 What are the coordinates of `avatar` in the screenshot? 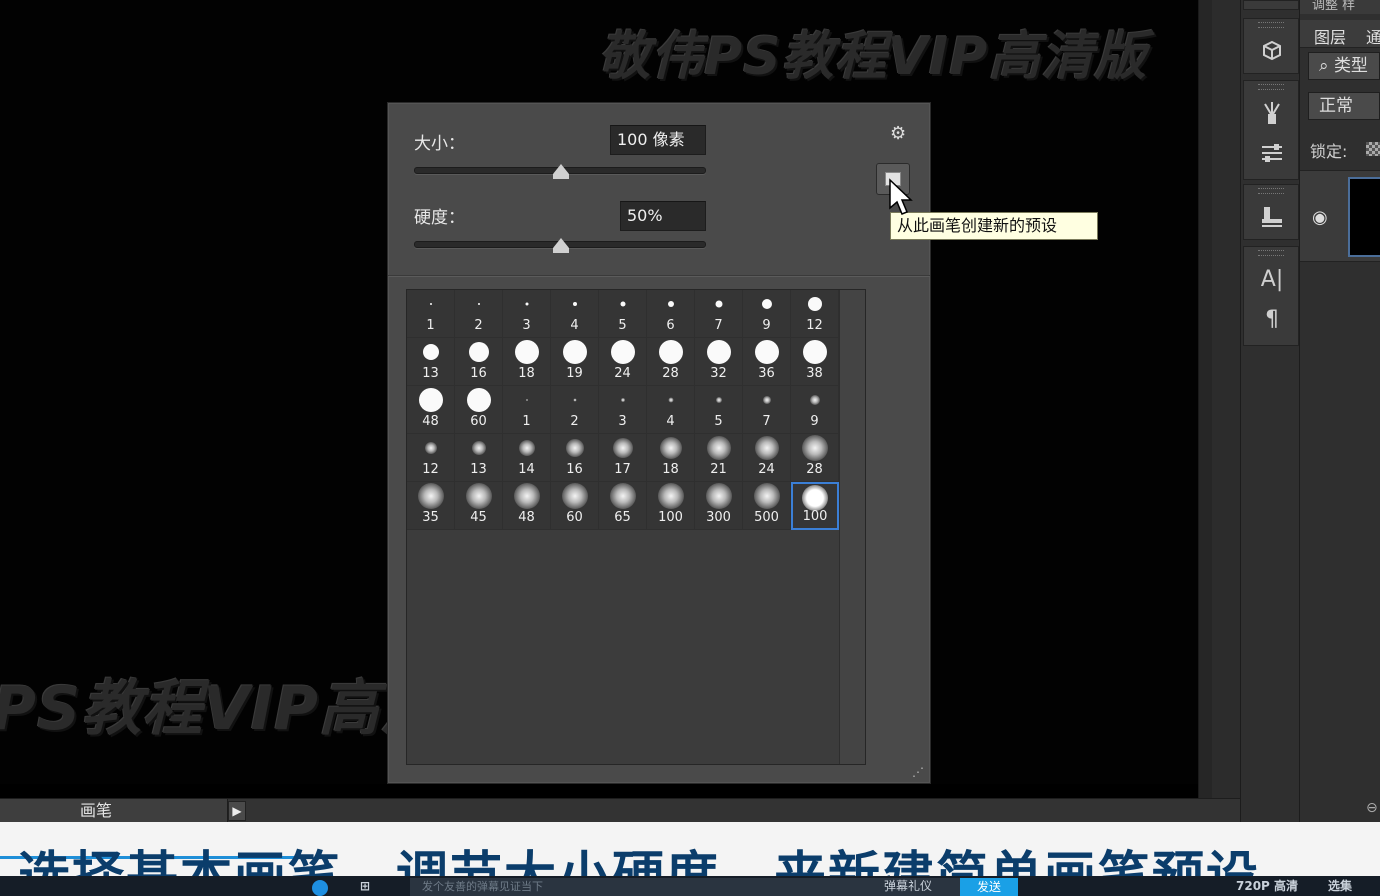 It's located at (320, 888).